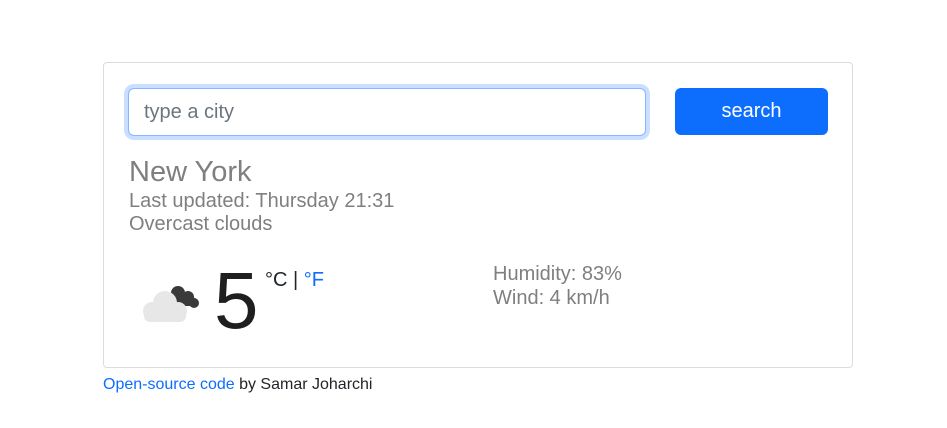 The height and width of the screenshot is (428, 947). I want to click on humidity-text: Humidity: 83%, so click(557, 274).